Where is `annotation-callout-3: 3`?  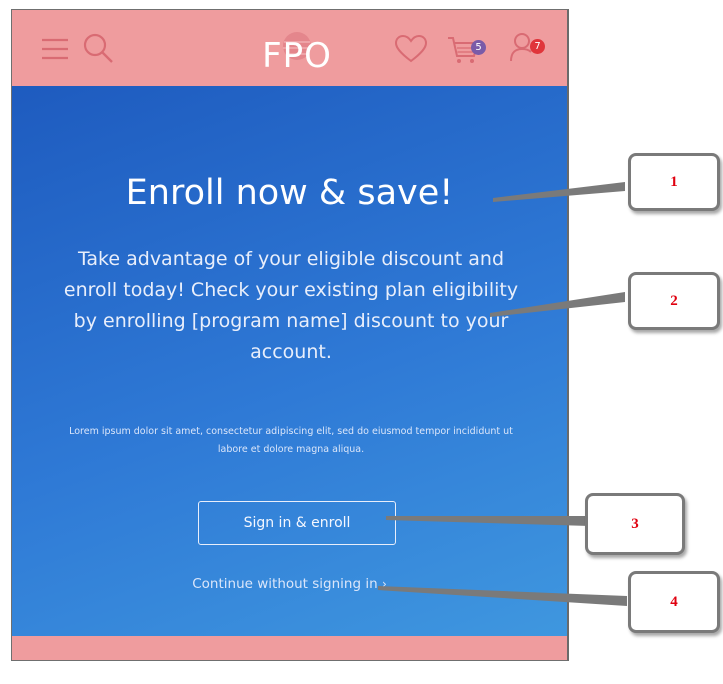 annotation-callout-3: 3 is located at coordinates (635, 524).